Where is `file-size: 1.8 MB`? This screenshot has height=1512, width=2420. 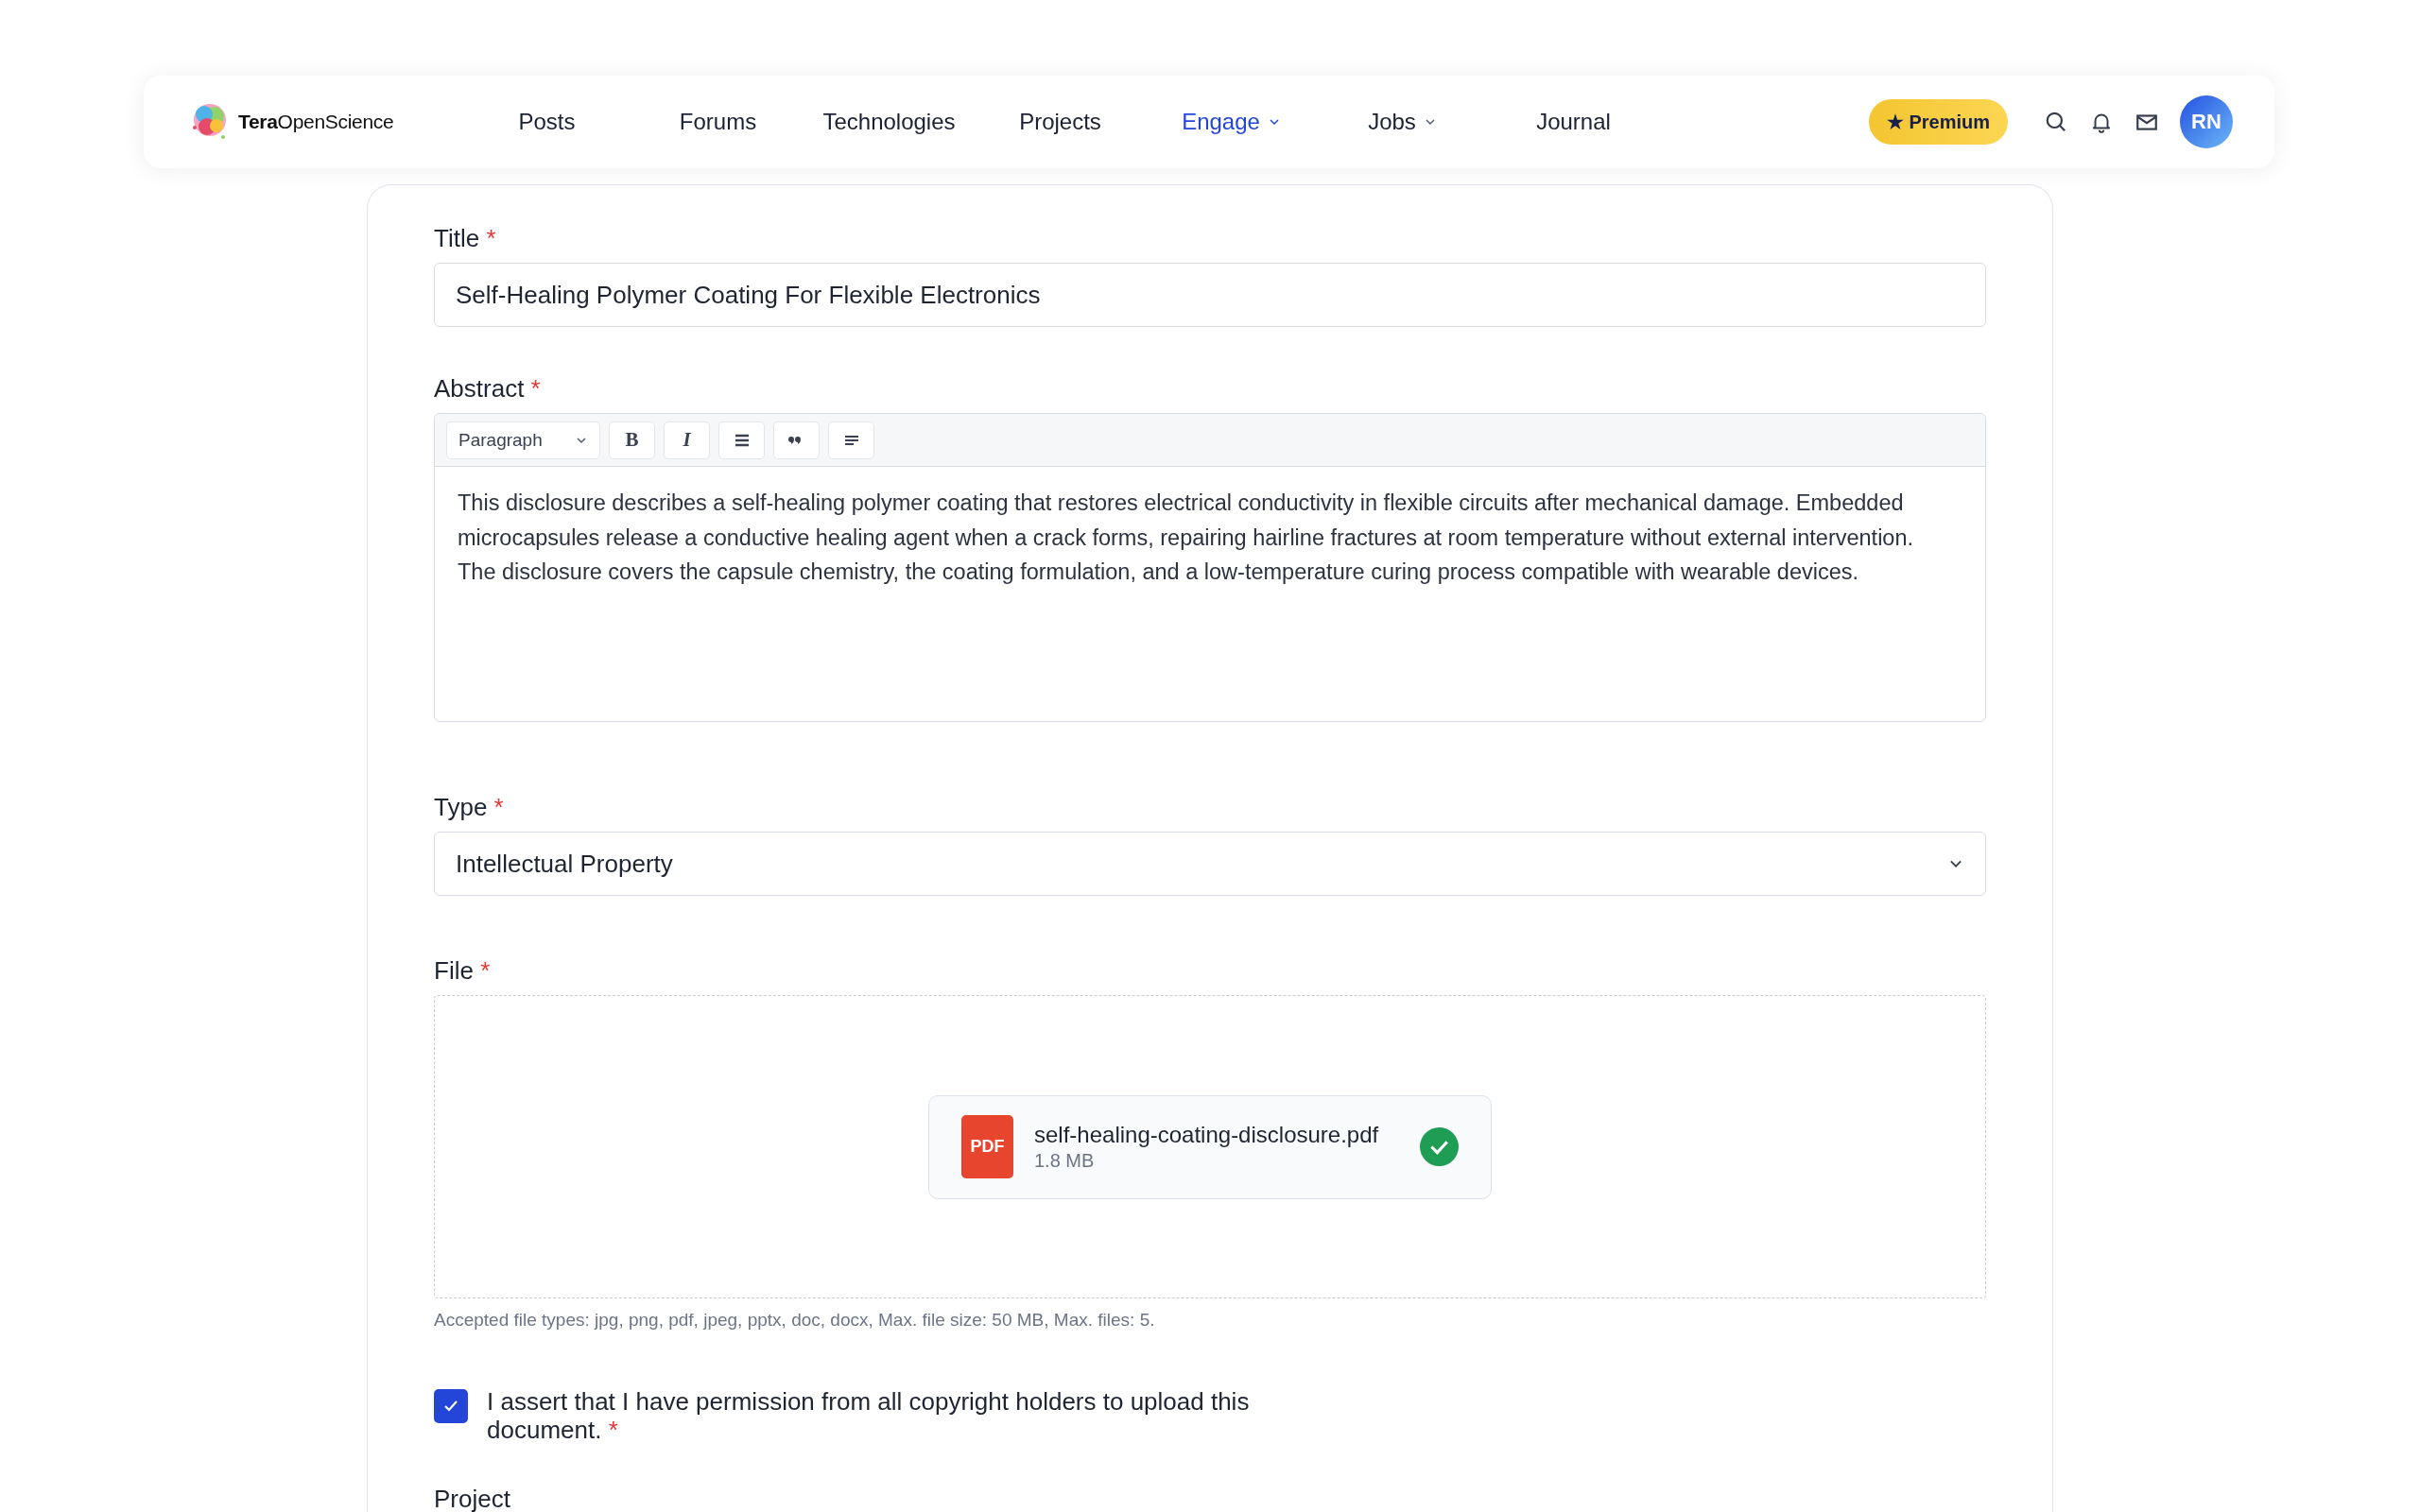
file-size: 1.8 MB is located at coordinates (1065, 1161).